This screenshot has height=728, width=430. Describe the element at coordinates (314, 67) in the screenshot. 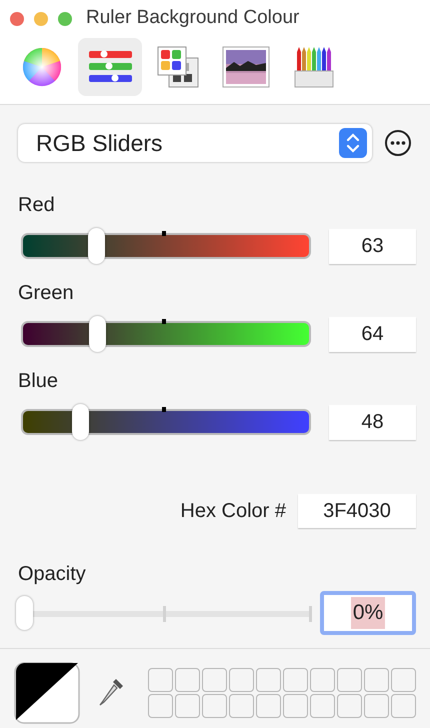

I see `colored-pencils-icon` at that location.